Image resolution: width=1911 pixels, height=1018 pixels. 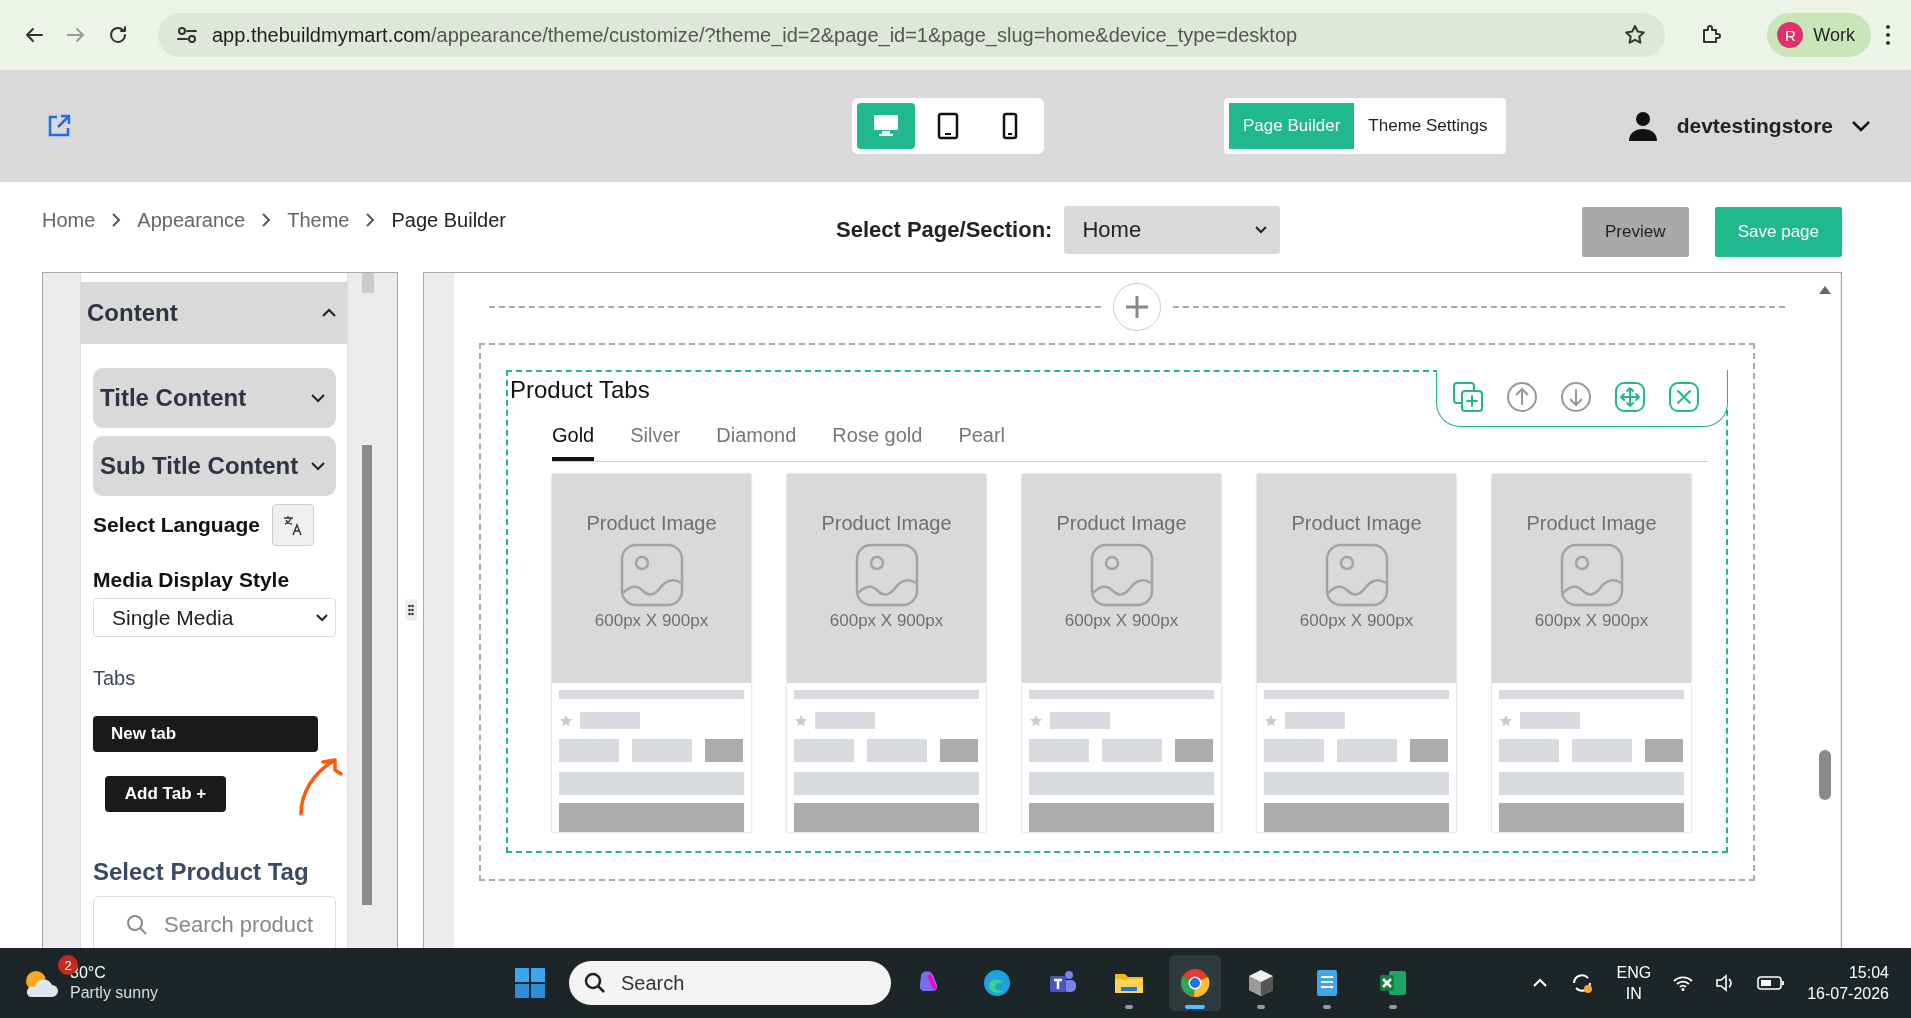 What do you see at coordinates (982, 442) in the screenshot?
I see `product-tab: Pearl` at bounding box center [982, 442].